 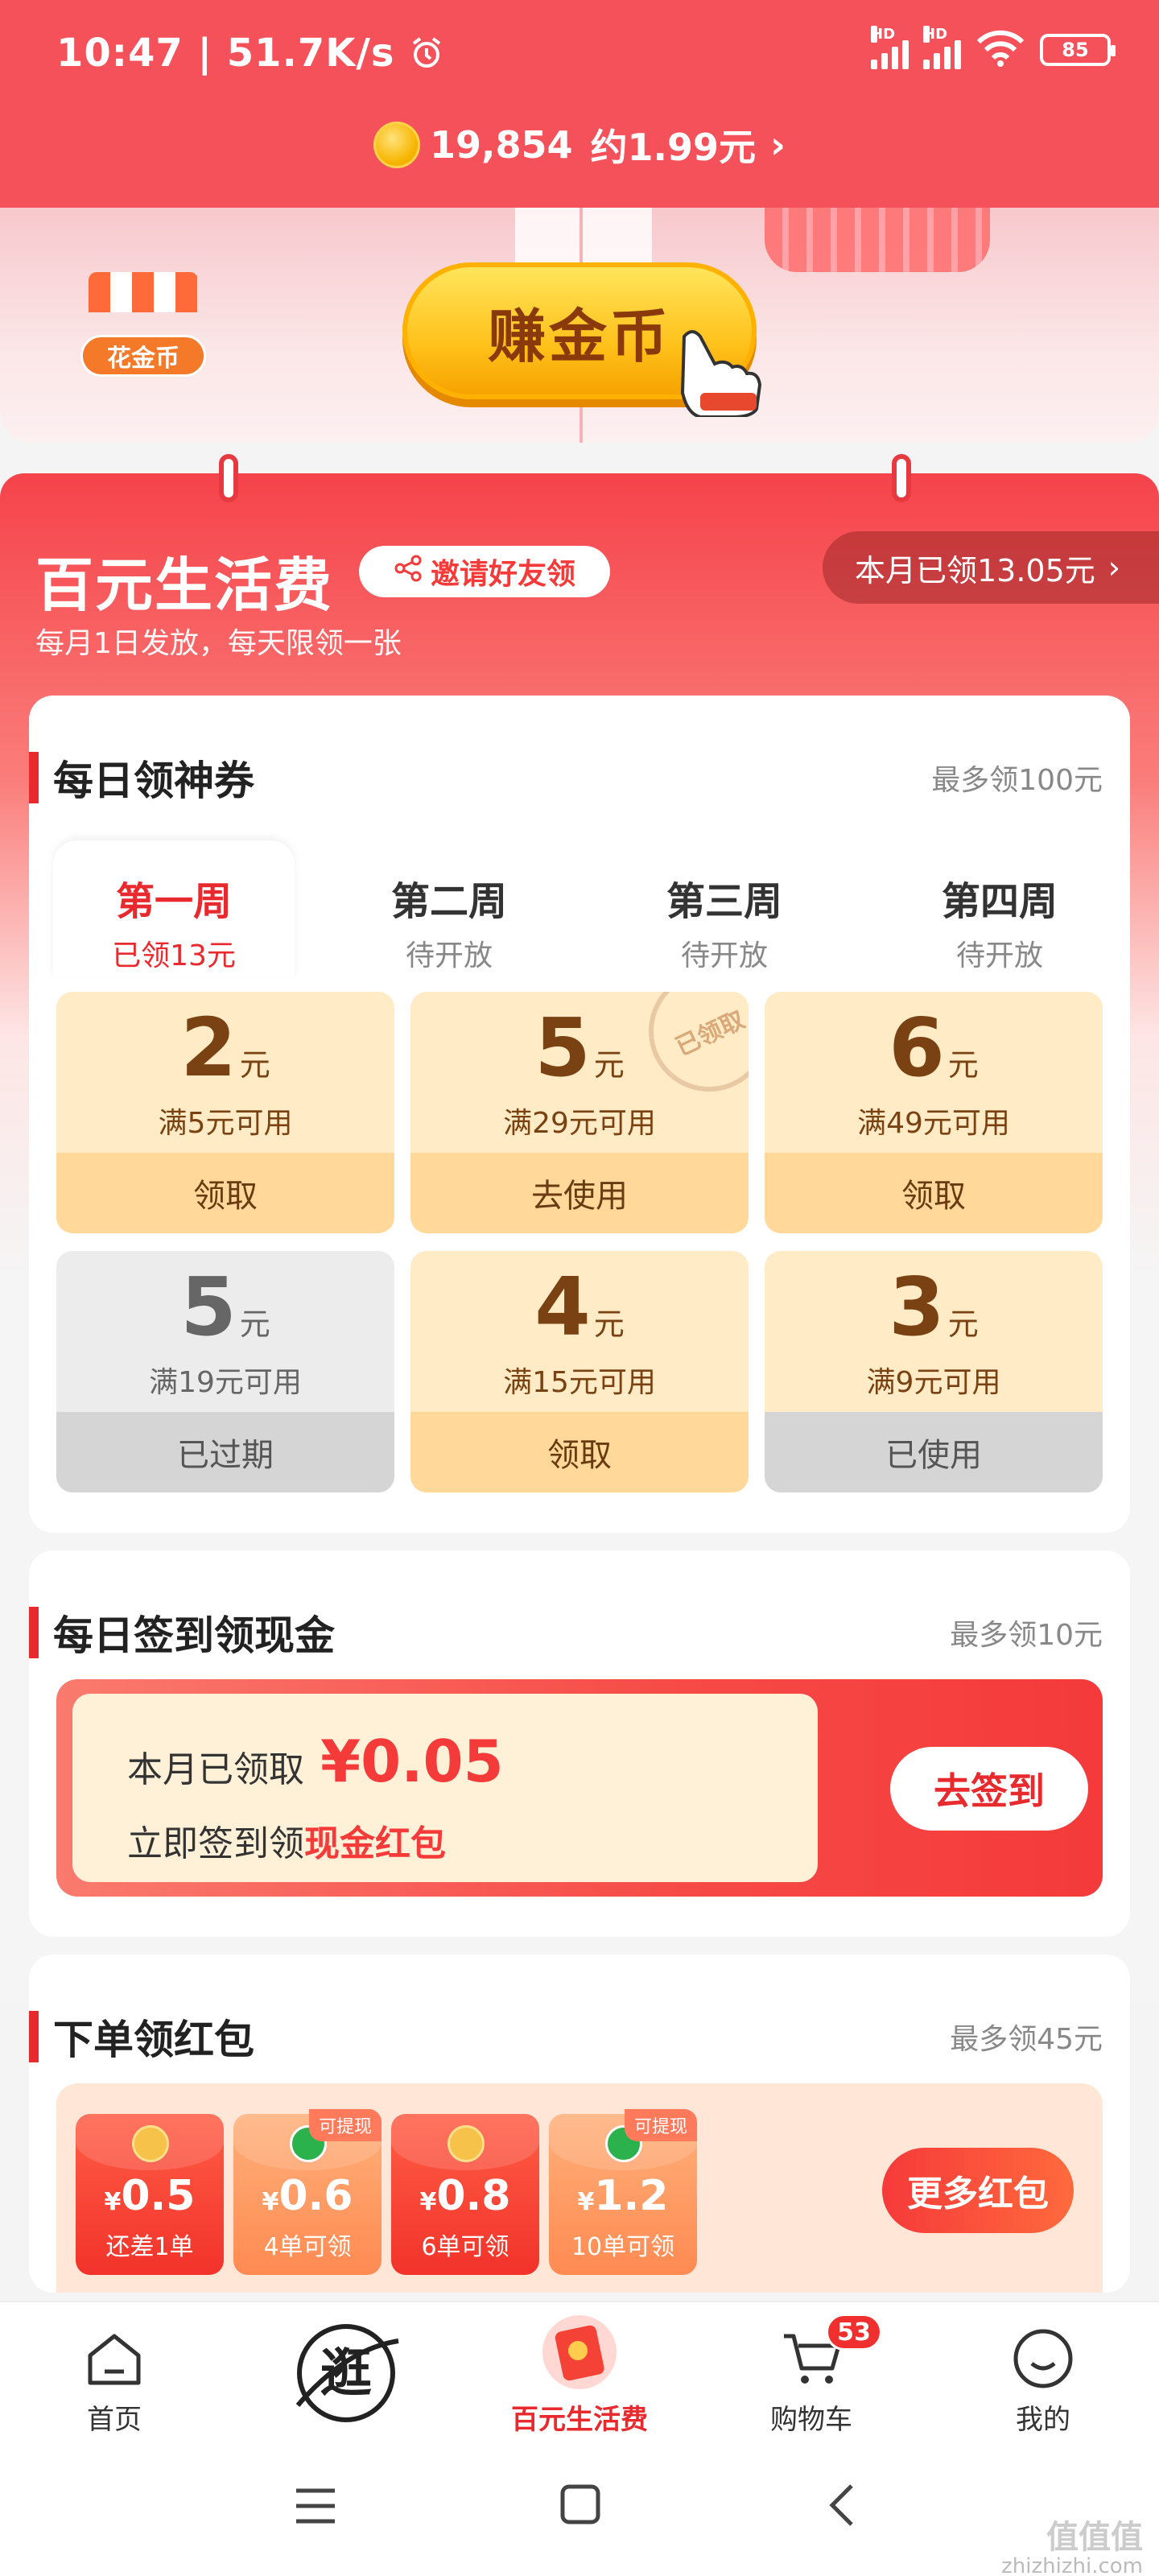 I want to click on watermark-text: 值值值, so click(x=1094, y=2537).